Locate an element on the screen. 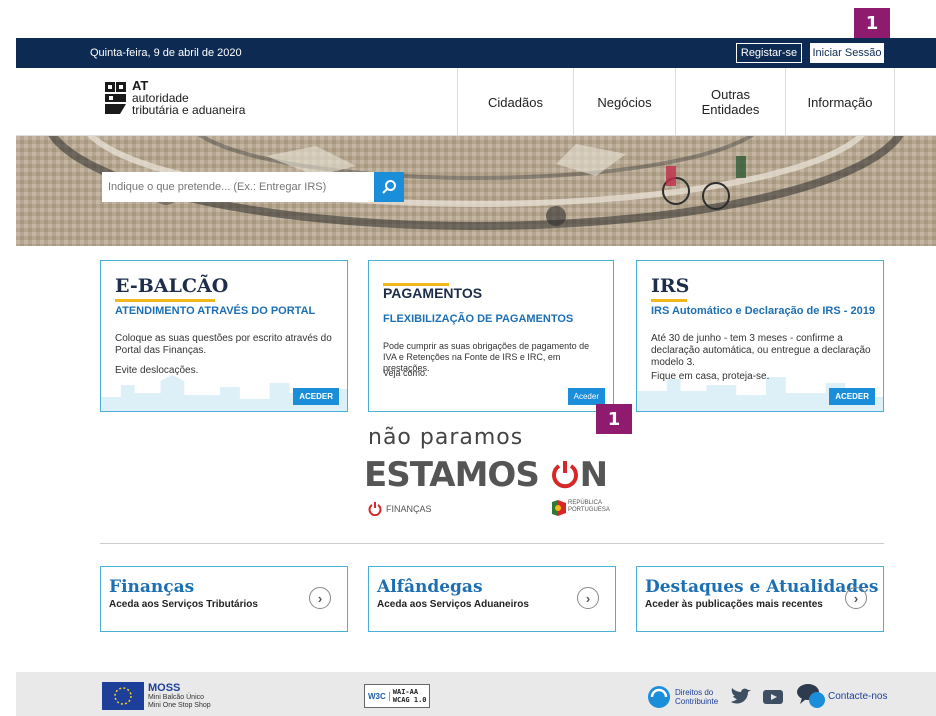 The height and width of the screenshot is (716, 936). login-button: Iniciar Sessão is located at coordinates (847, 53).